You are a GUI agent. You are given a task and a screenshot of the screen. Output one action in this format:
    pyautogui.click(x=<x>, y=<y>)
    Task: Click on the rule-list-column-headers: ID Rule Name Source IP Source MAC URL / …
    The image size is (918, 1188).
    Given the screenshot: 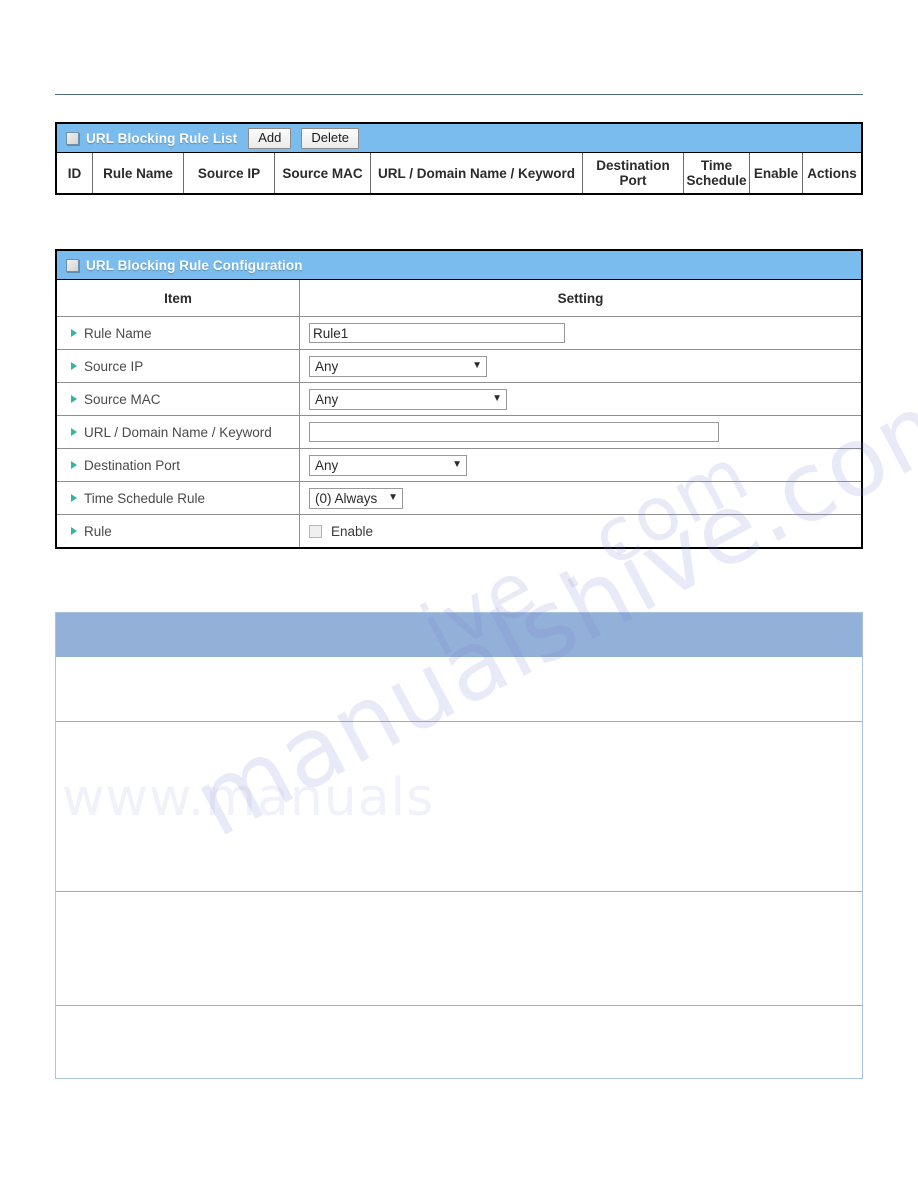 What is the action you would take?
    pyautogui.click(x=459, y=172)
    